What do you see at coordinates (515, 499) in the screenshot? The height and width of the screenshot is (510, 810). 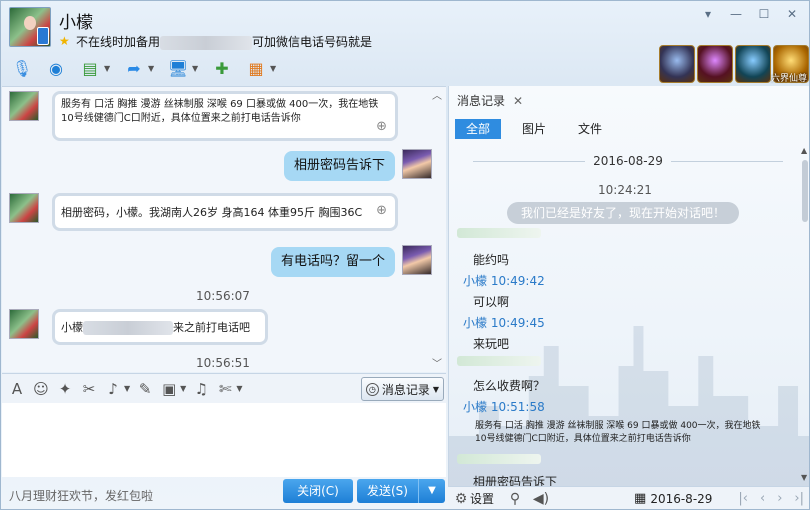 I see `search-icon: ⚲` at bounding box center [515, 499].